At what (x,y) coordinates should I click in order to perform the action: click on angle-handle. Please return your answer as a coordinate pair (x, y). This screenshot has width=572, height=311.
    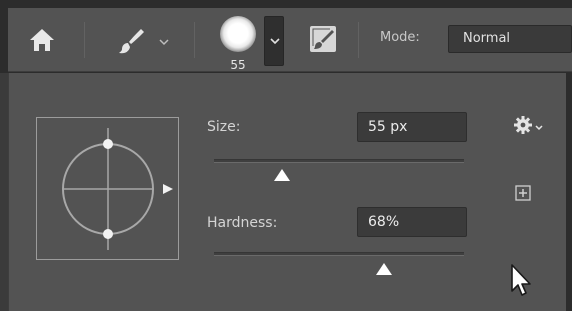
    Looking at the image, I should click on (168, 189).